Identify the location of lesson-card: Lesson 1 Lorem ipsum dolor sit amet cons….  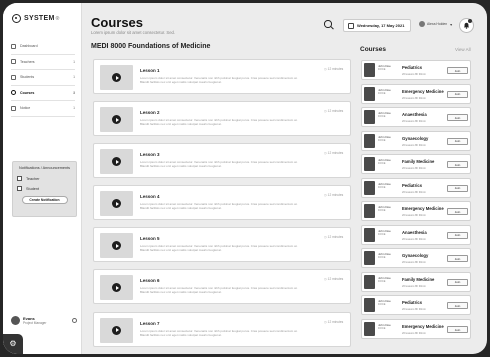
(222, 76).